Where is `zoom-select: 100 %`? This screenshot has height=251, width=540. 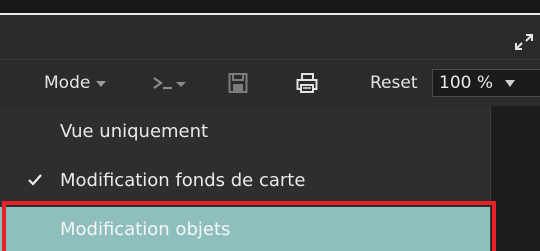
zoom-select: 100 % is located at coordinates (486, 83).